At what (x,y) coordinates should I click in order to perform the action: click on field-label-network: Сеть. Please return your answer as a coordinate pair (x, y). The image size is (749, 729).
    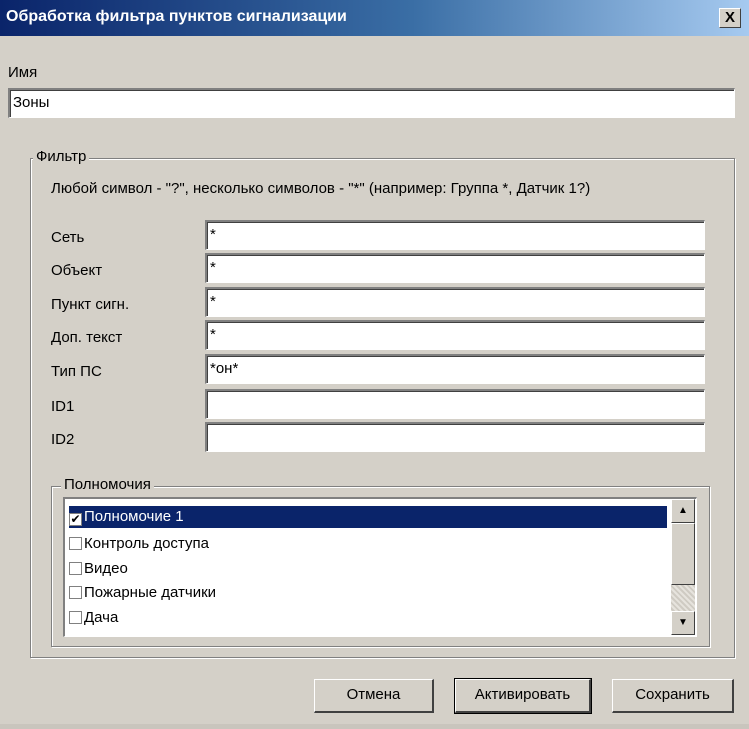
    Looking at the image, I should click on (68, 237).